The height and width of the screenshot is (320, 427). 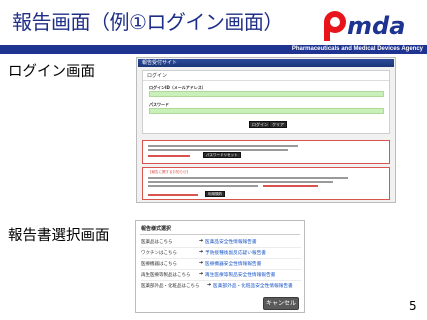 I want to click on login-id-input, so click(x=266, y=94).